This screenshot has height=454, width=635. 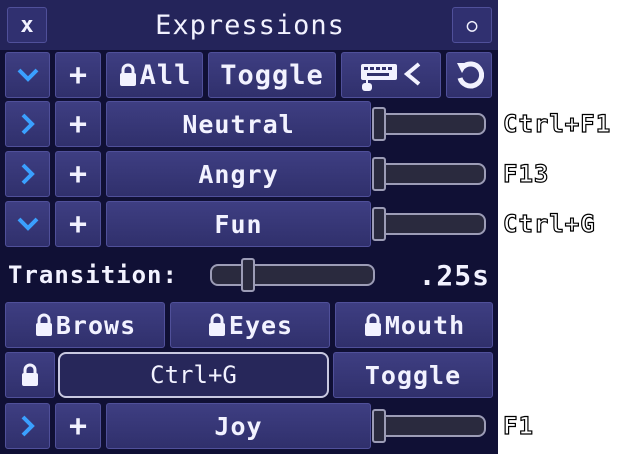 I want to click on expand-all-button, so click(x=27, y=75).